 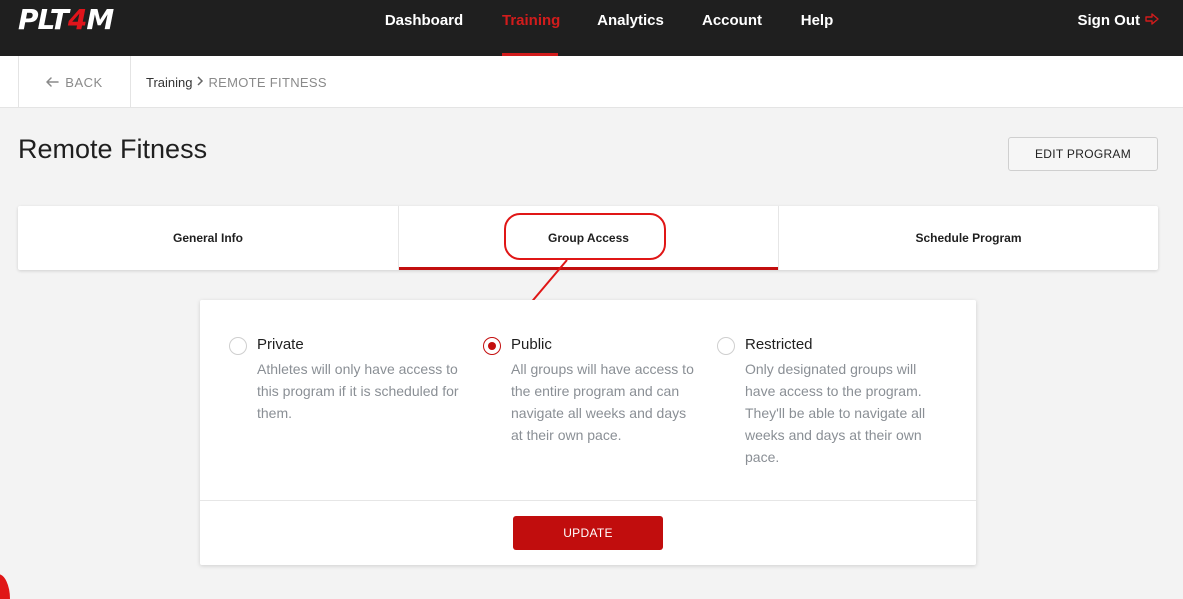 What do you see at coordinates (5, 586) in the screenshot?
I see `chat-widget-icon` at bounding box center [5, 586].